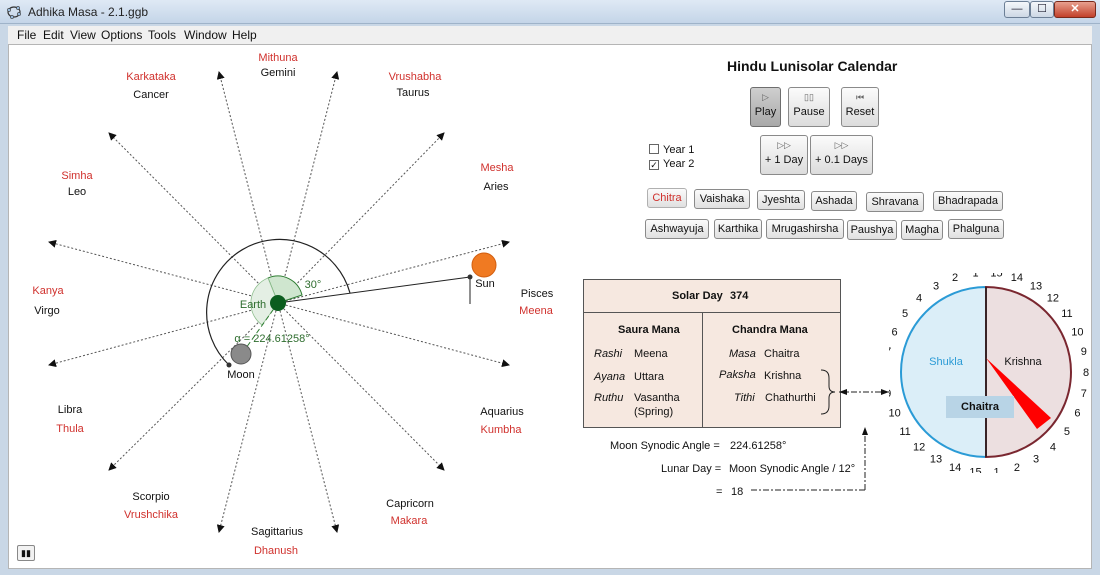 This screenshot has width=1100, height=575. I want to click on menu-view: View, so click(83, 35).